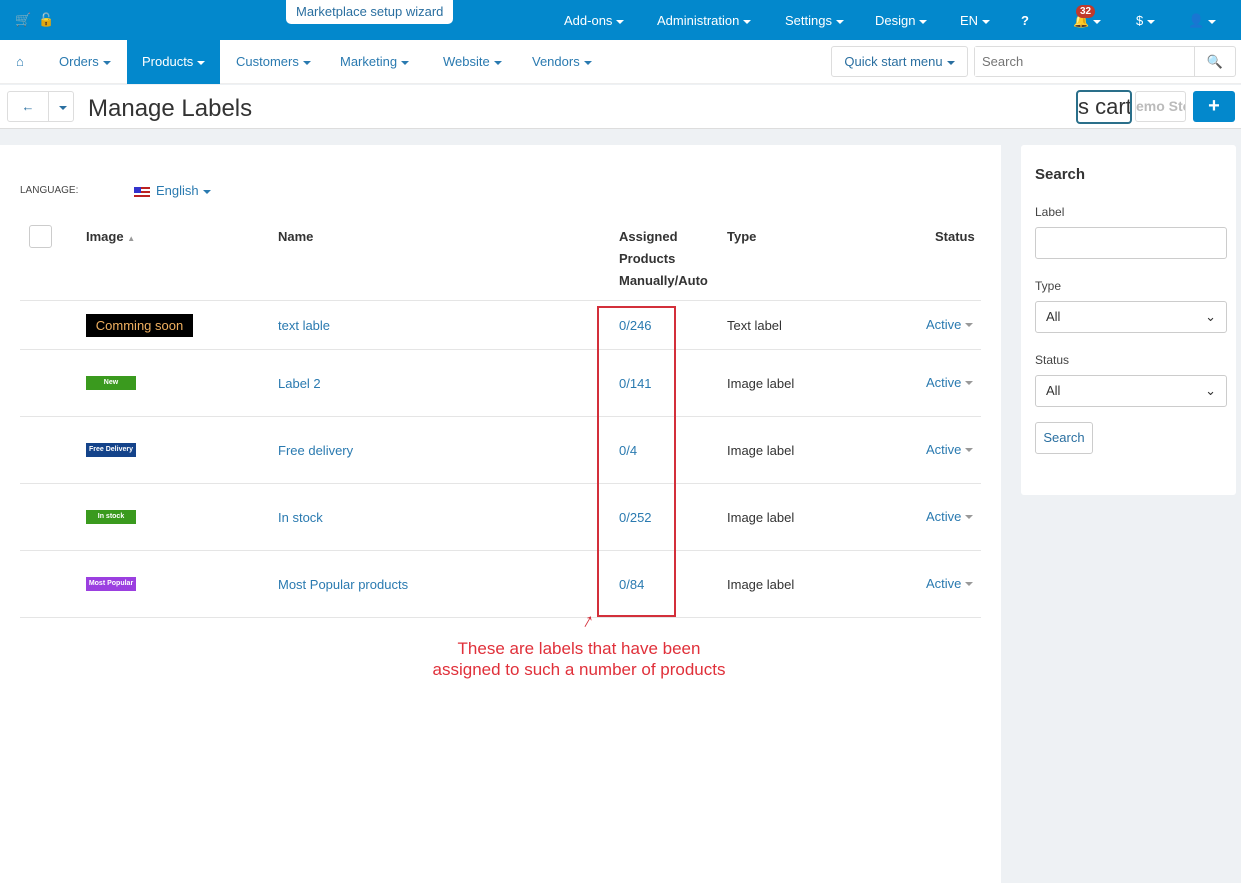 This screenshot has height=883, width=1241. Describe the element at coordinates (177, 190) in the screenshot. I see `label: English` at that location.